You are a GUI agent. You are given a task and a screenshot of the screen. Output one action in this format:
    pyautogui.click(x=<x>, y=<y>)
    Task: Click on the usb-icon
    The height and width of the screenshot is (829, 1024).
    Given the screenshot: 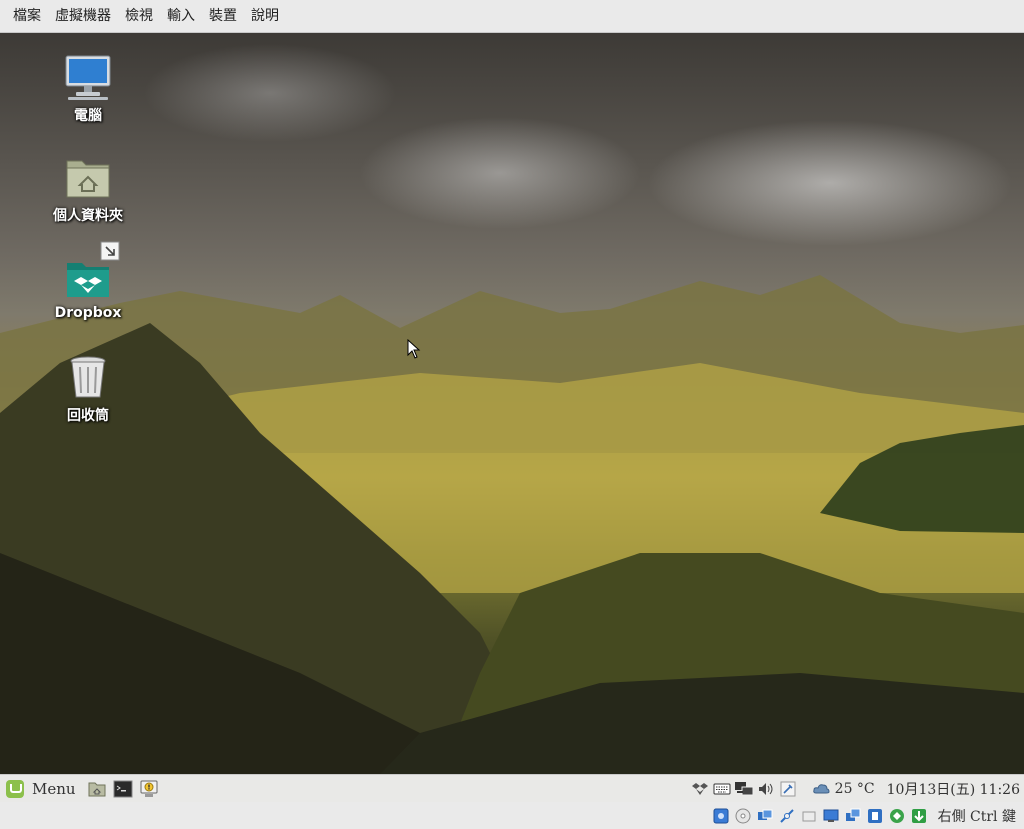 What is the action you would take?
    pyautogui.click(x=809, y=816)
    